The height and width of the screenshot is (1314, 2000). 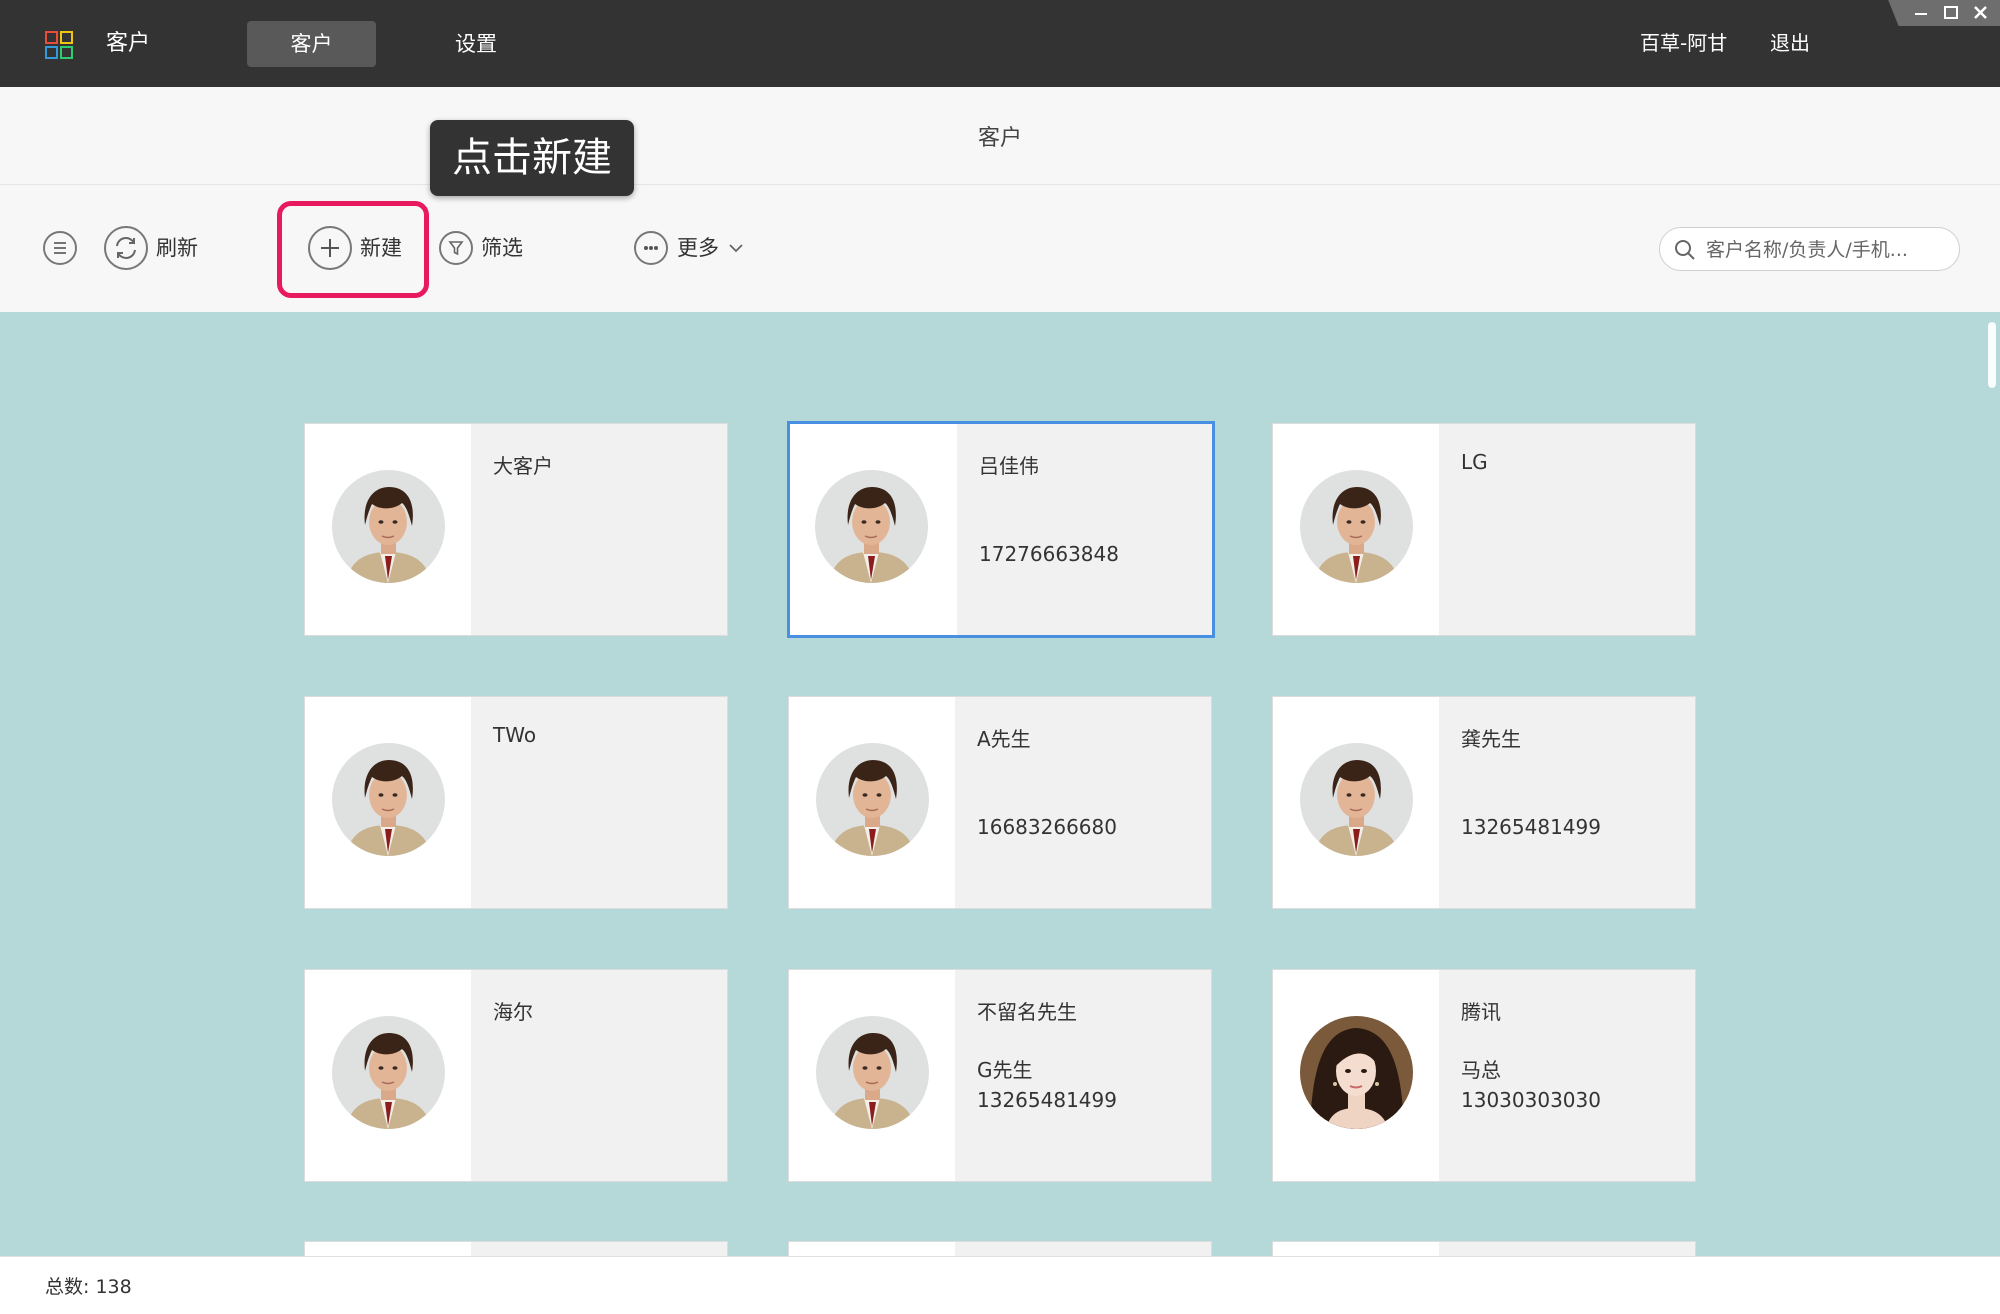 I want to click on customer-card: 大客户, so click(x=516, y=529).